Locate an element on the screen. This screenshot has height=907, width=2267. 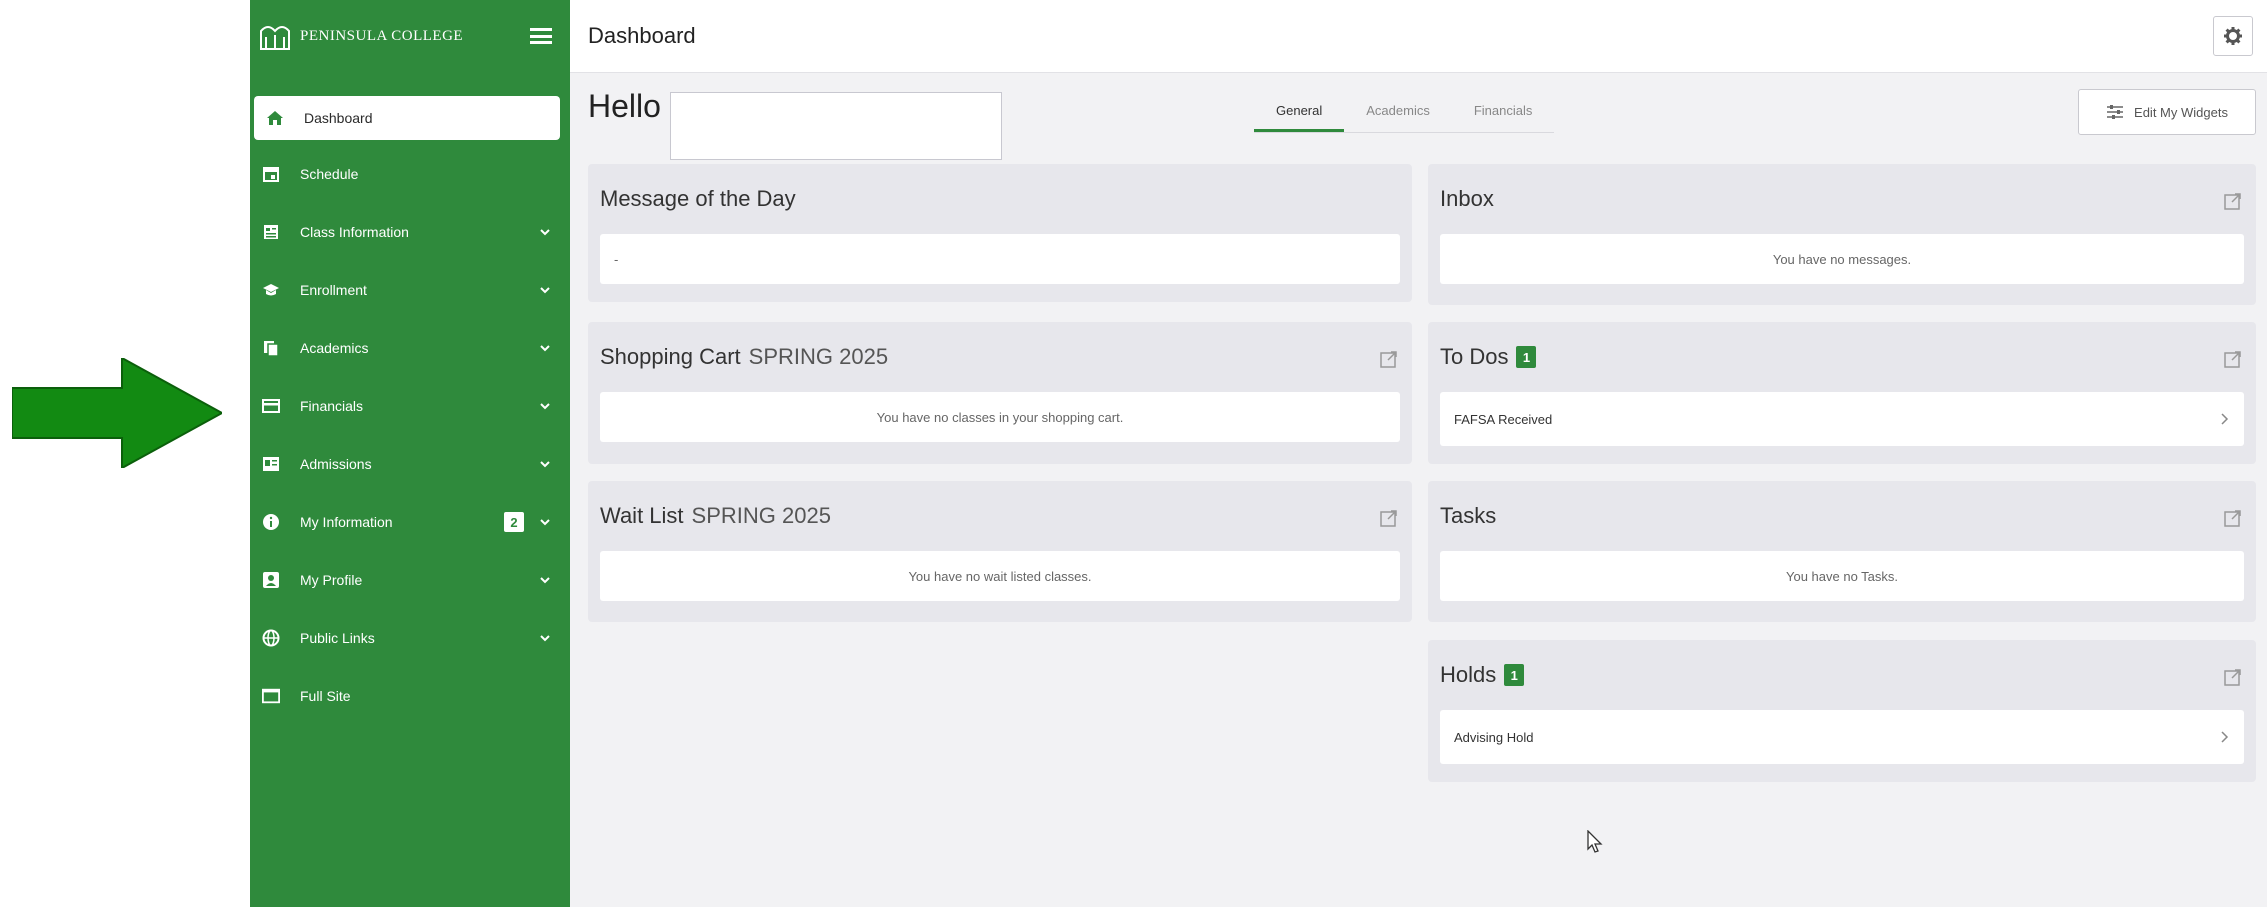
sidebar-item-schedule: Schedule is located at coordinates (410, 174).